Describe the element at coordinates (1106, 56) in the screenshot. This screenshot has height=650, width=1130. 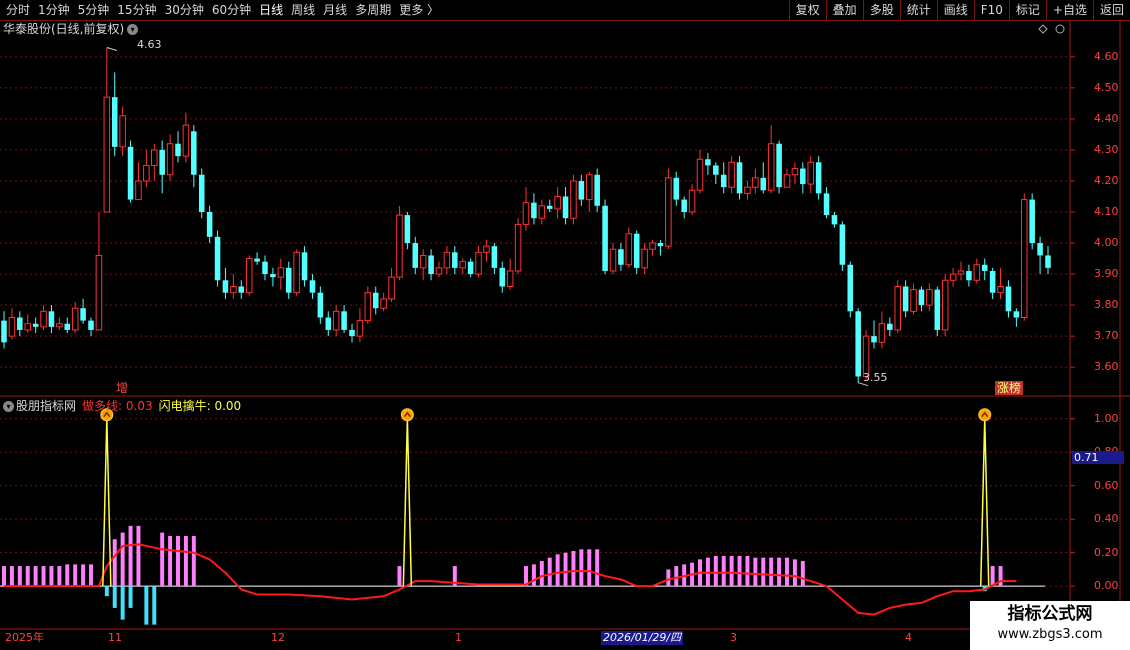
I see `y-tick-label: 4.60` at that location.